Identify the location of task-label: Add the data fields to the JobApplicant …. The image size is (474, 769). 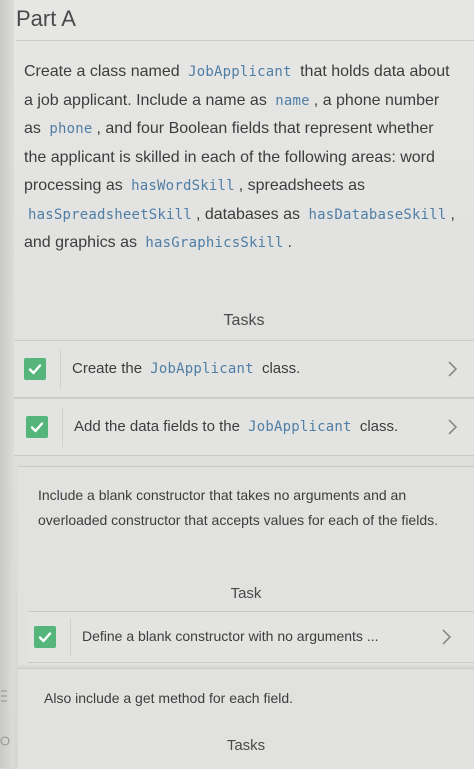
(236, 426).